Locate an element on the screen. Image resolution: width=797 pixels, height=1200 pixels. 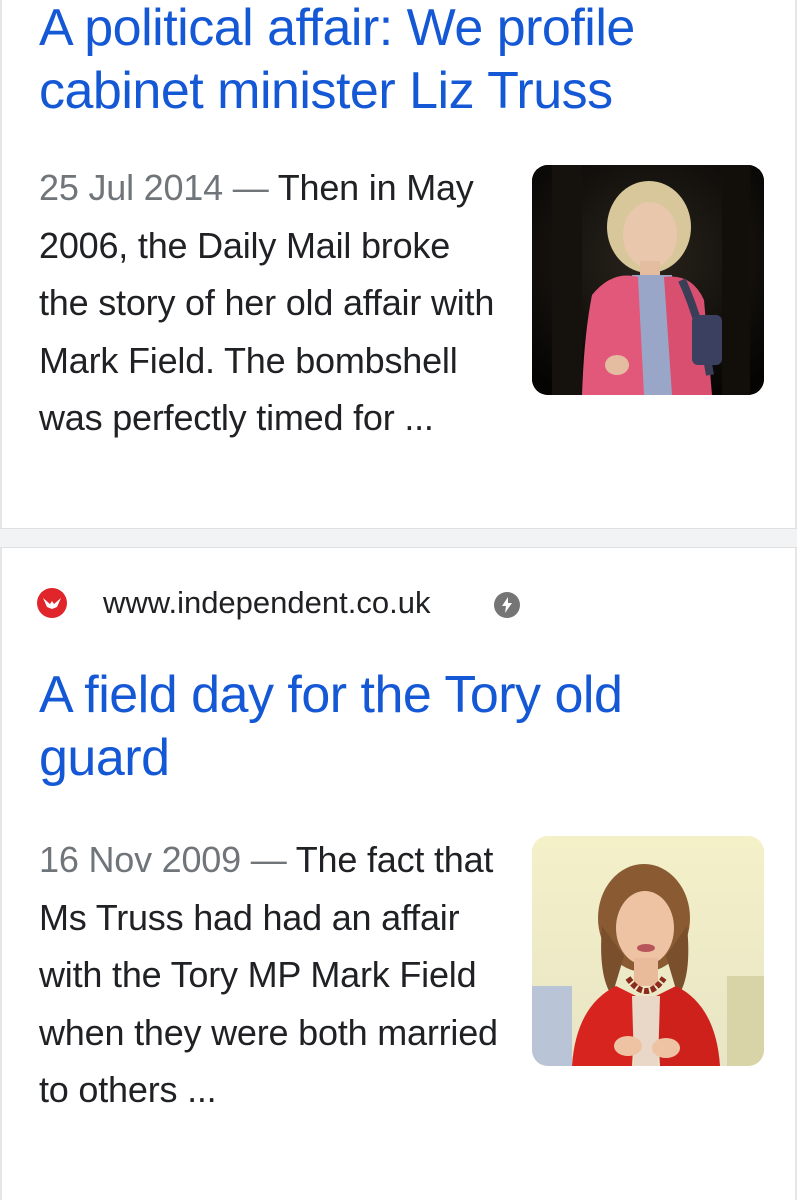
result-title-link: A field day for the Tory old guard is located at coordinates (399, 727).